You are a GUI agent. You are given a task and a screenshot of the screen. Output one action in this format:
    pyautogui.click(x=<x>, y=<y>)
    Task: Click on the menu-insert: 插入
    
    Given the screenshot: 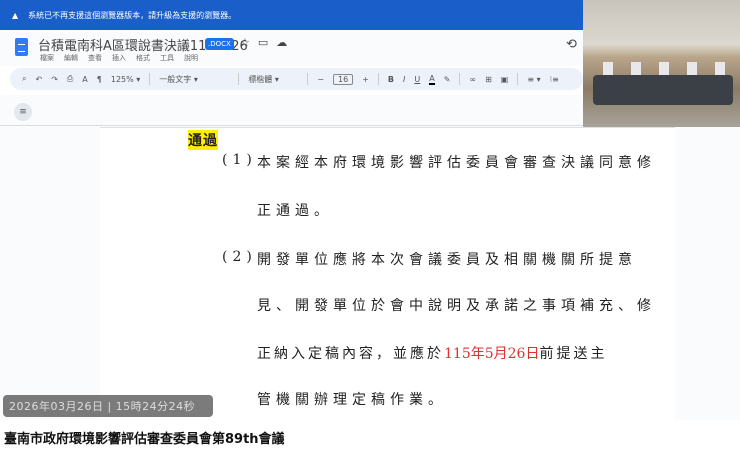 What is the action you would take?
    pyautogui.click(x=119, y=58)
    